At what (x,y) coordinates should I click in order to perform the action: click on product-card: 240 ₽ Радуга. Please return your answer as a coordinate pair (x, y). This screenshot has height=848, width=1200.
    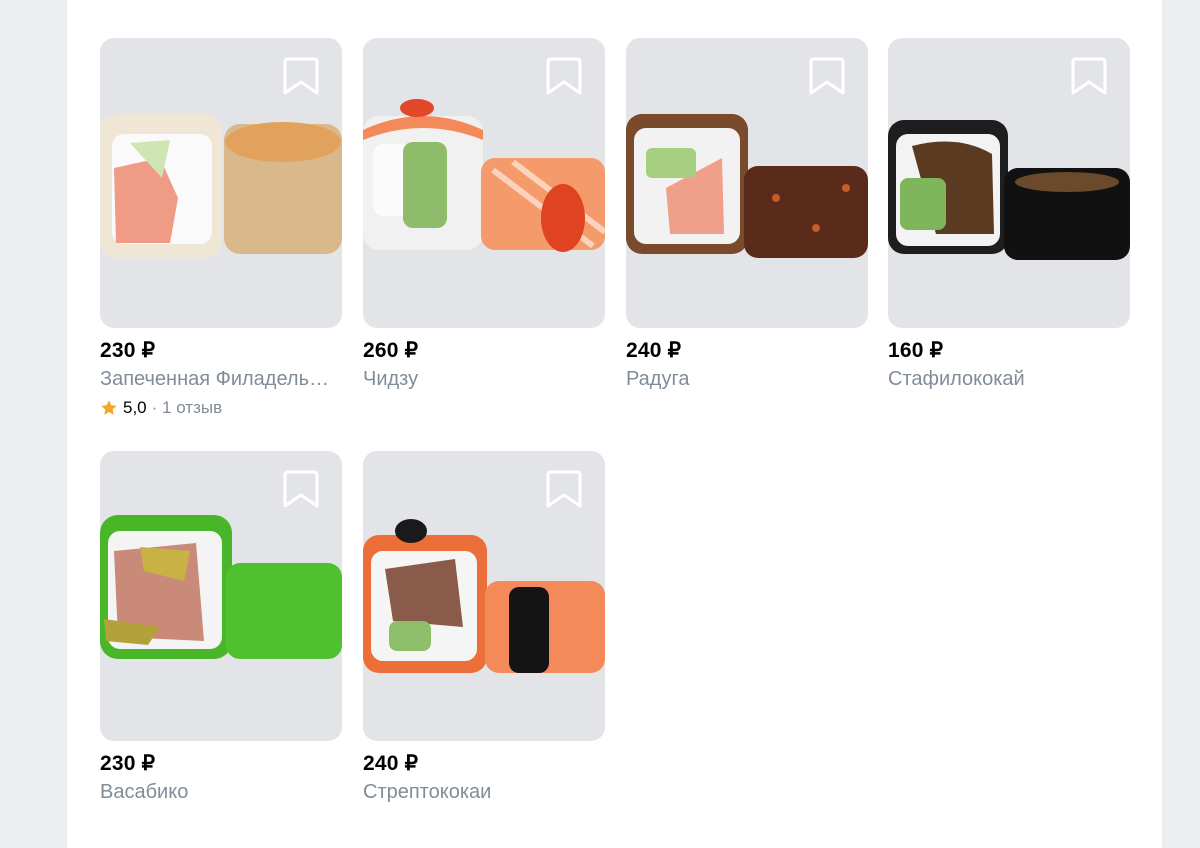
    Looking at the image, I should click on (747, 214).